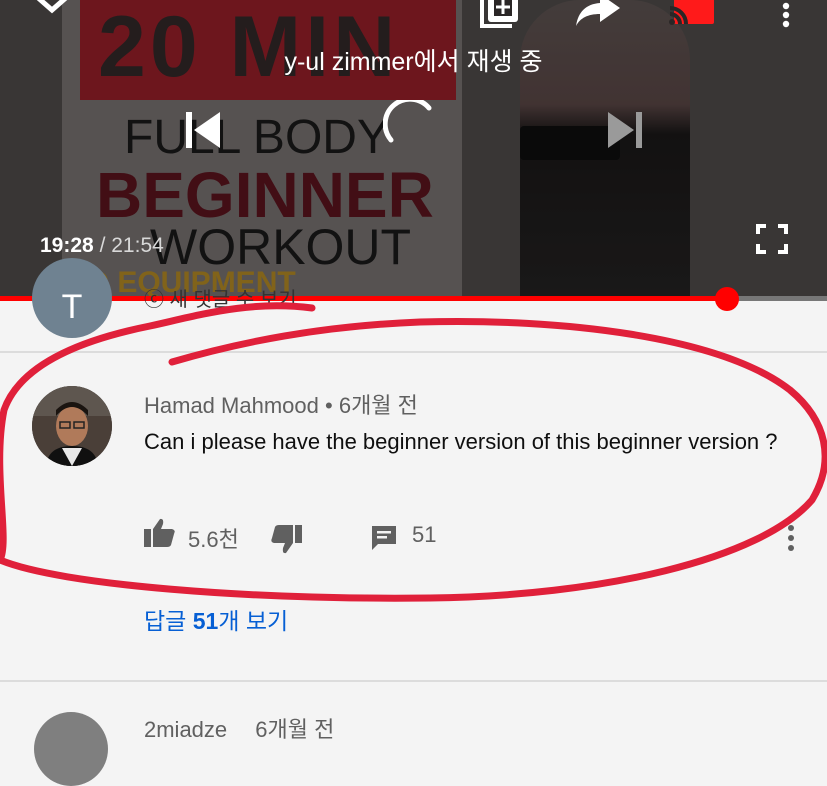 The height and width of the screenshot is (786, 827). Describe the element at coordinates (253, 621) in the screenshot. I see `view-replies-suffix: 개 보기` at that location.